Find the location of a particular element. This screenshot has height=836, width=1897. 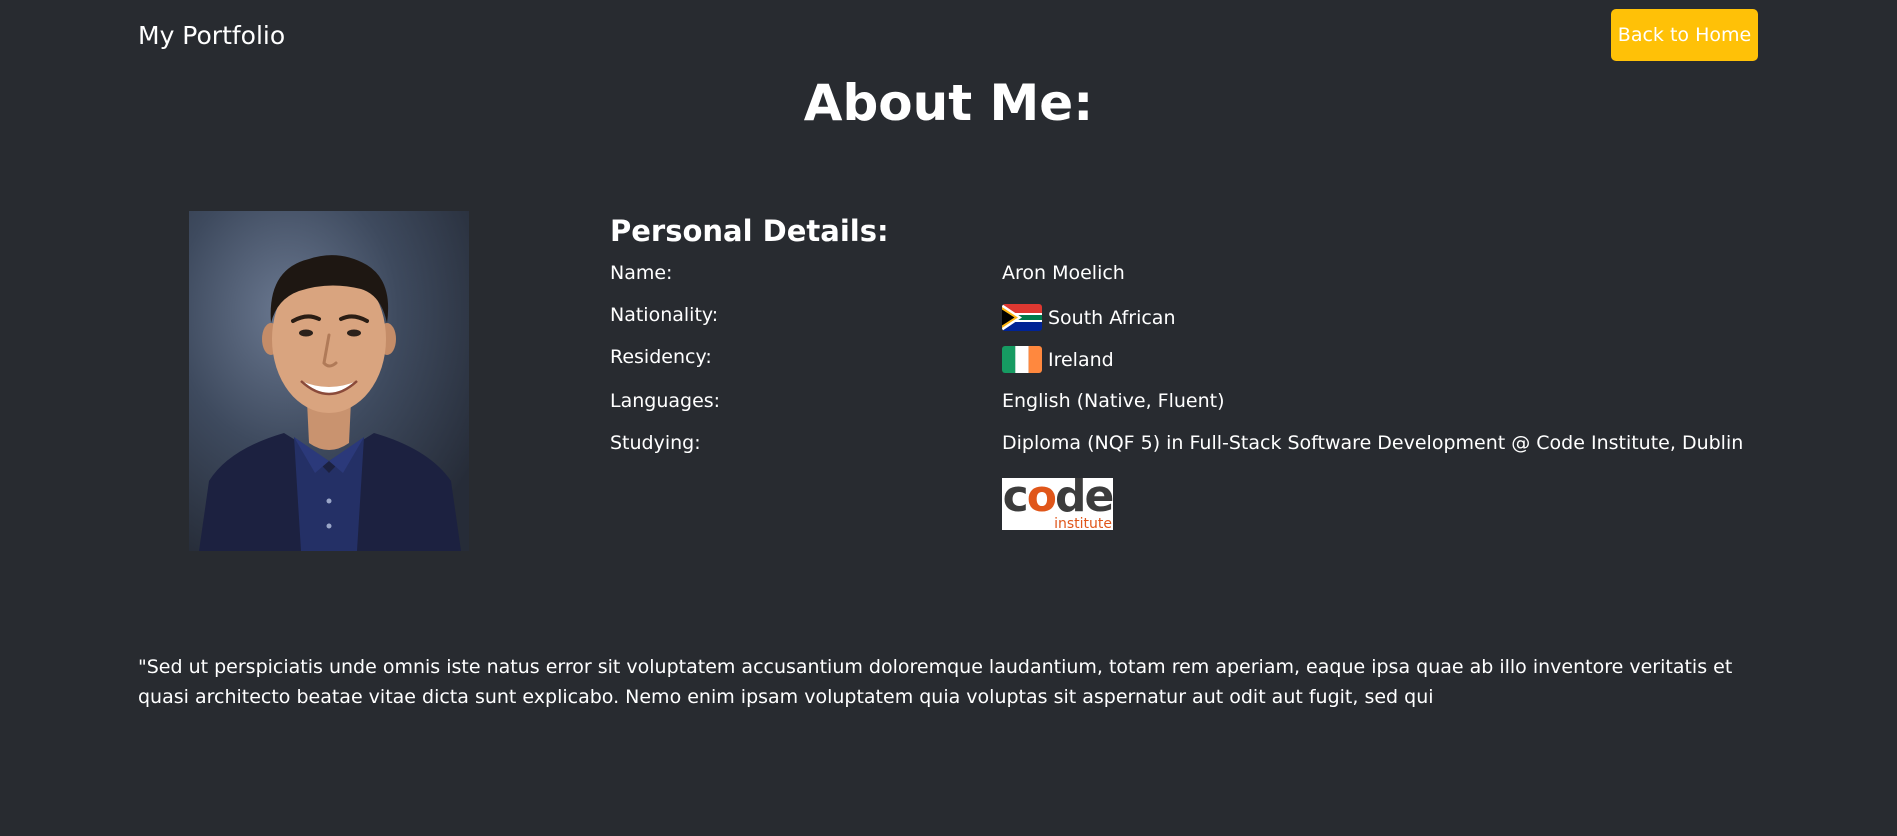

name-value: Aron Moelich is located at coordinates (1063, 273).